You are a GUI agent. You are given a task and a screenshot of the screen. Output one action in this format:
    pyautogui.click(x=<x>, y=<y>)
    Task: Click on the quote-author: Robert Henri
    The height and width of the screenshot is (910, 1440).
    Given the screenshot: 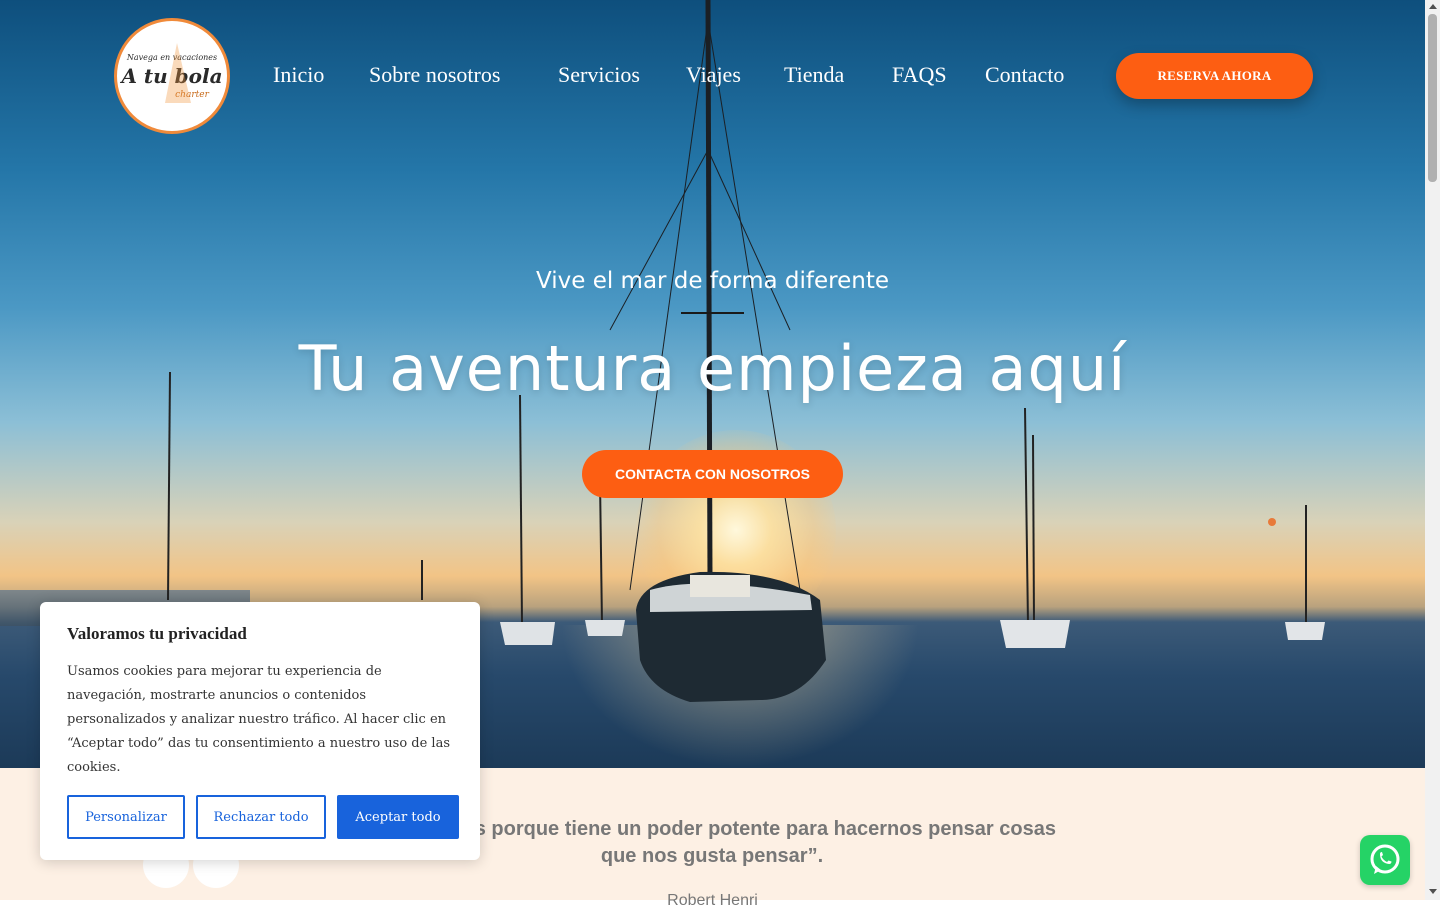 What is the action you would take?
    pyautogui.click(x=712, y=900)
    